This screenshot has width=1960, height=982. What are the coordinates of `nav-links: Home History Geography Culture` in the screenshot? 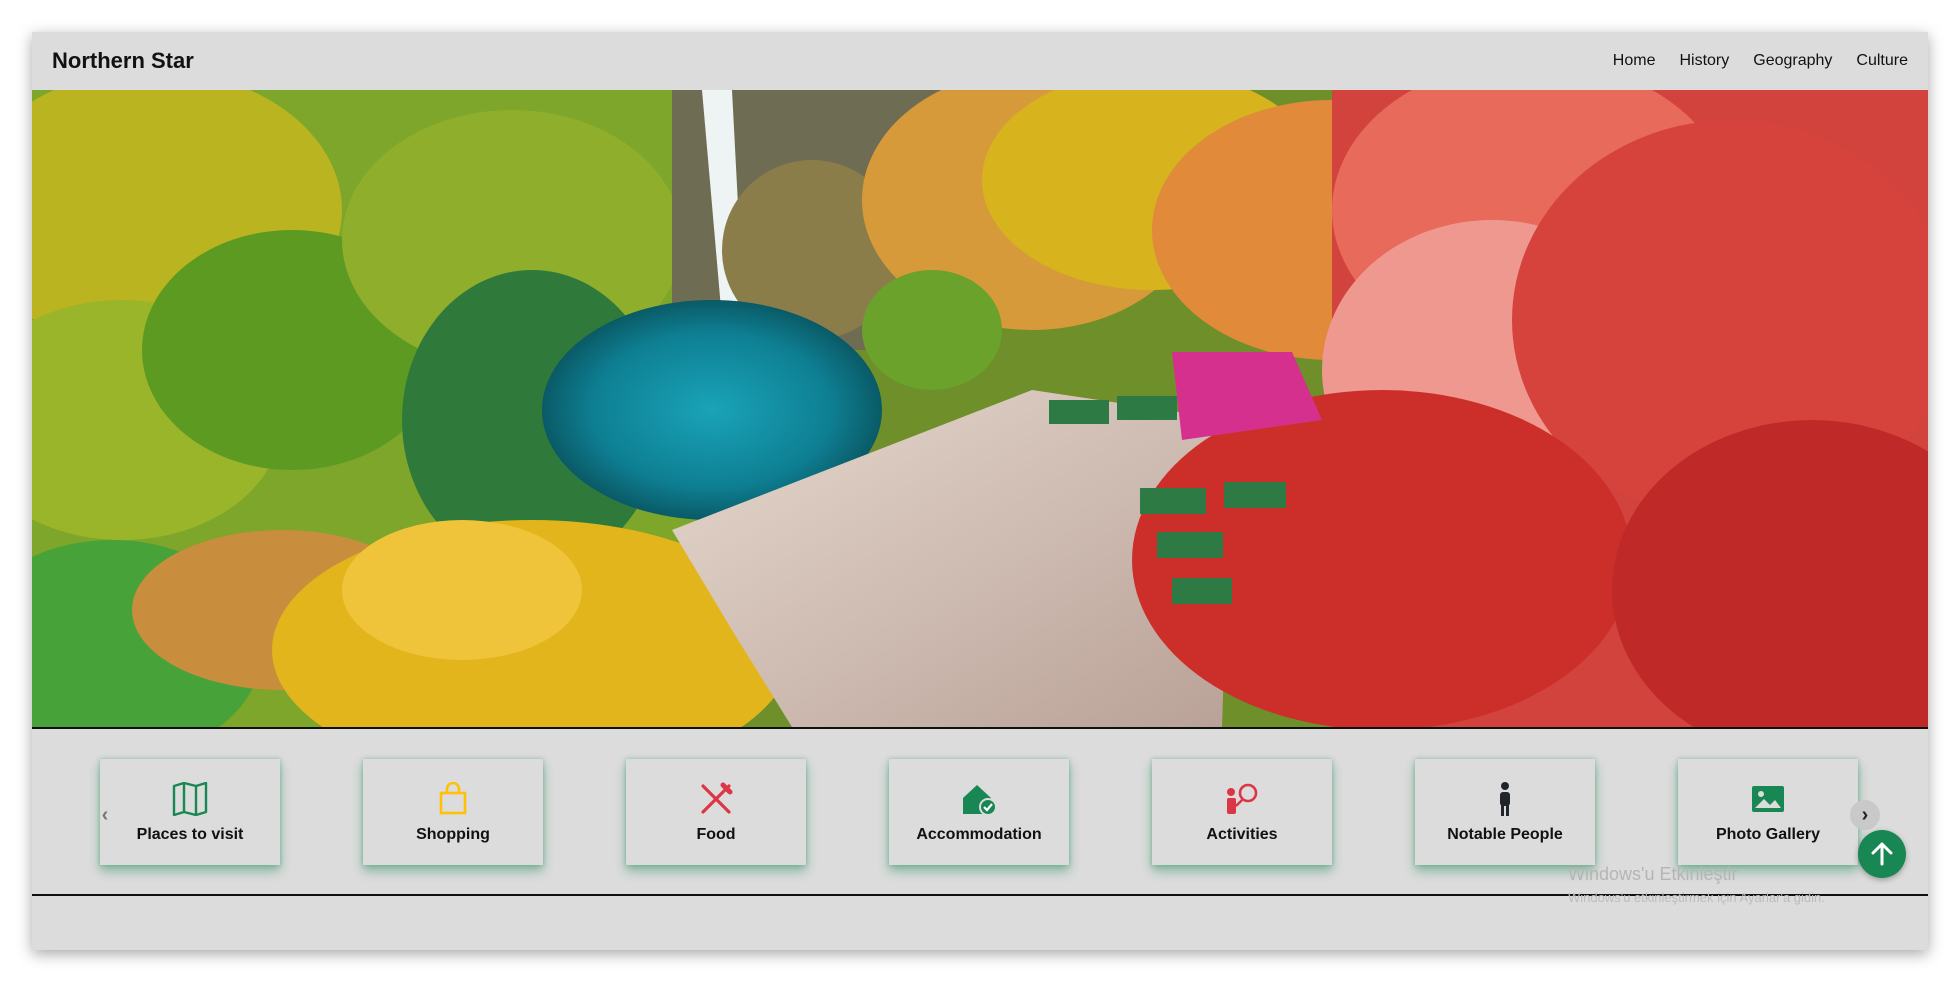 It's located at (1760, 61).